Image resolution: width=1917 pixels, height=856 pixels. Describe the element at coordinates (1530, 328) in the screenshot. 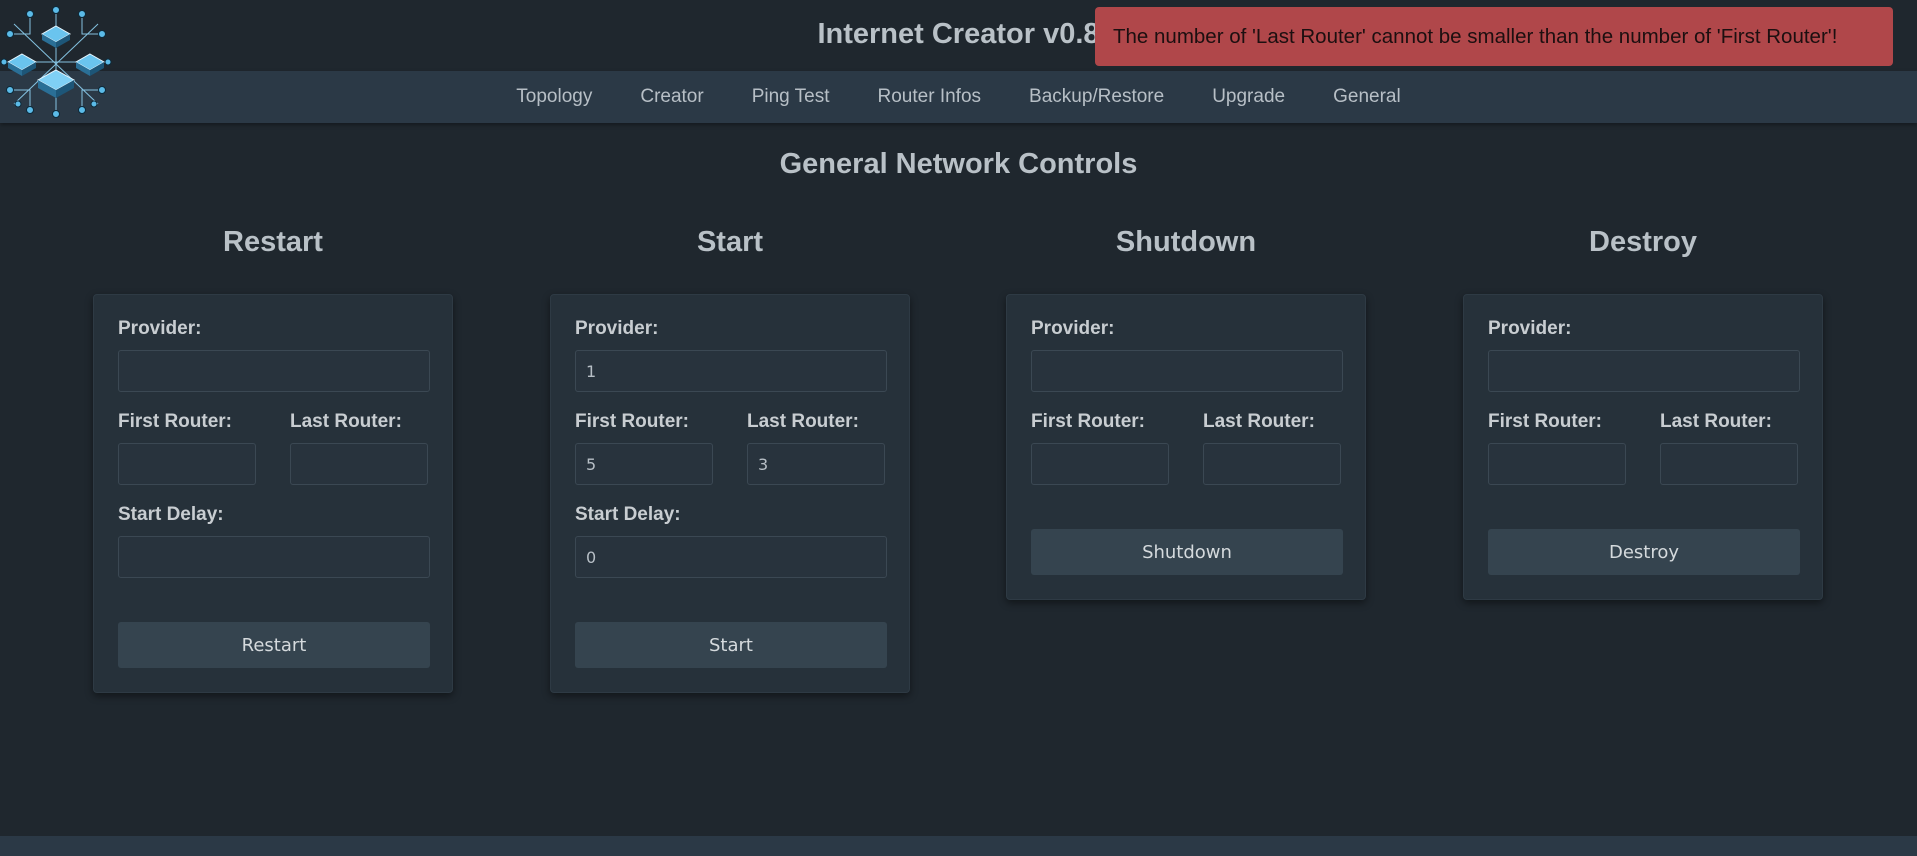

I see `destroy-provider-label: Provider:` at that location.